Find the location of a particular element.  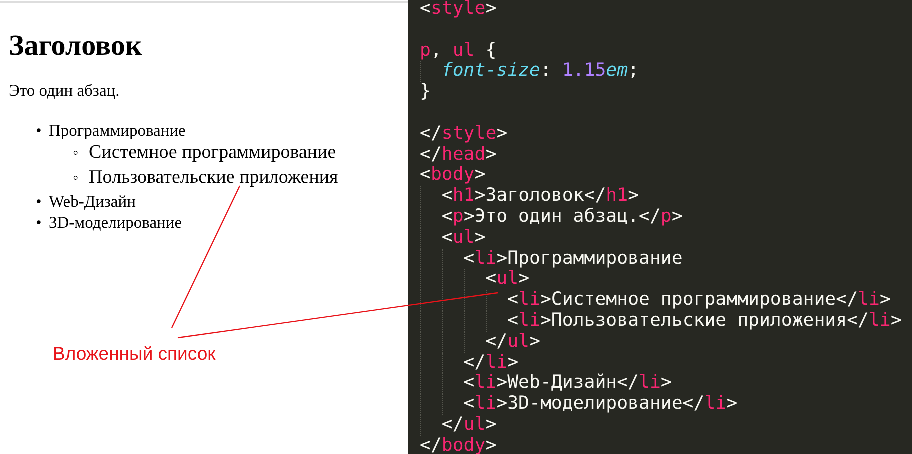

code-line: <li>Пользовательские приложения</li> is located at coordinates (704, 320).